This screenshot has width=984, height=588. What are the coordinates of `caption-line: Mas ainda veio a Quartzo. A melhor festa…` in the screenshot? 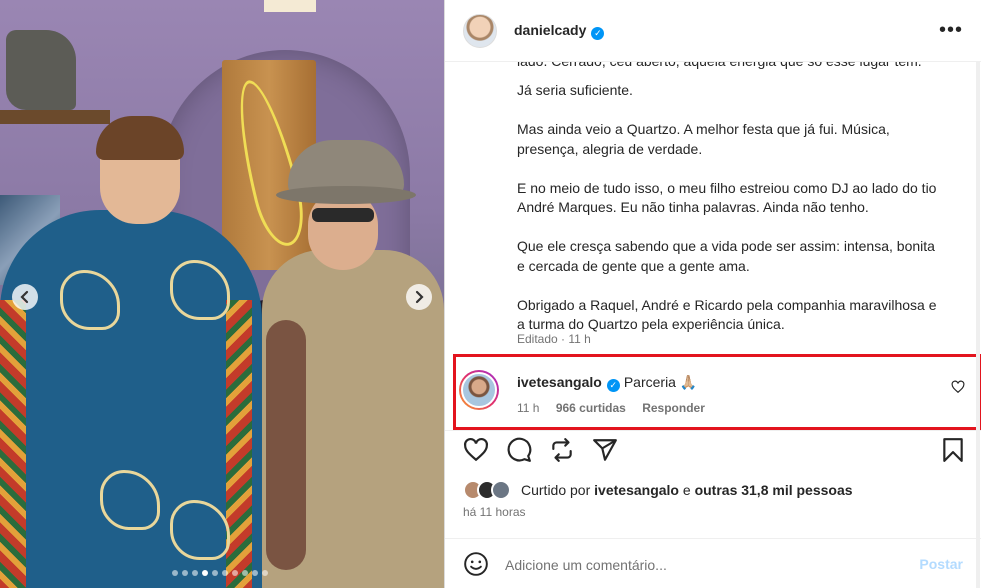 It's located at (703, 139).